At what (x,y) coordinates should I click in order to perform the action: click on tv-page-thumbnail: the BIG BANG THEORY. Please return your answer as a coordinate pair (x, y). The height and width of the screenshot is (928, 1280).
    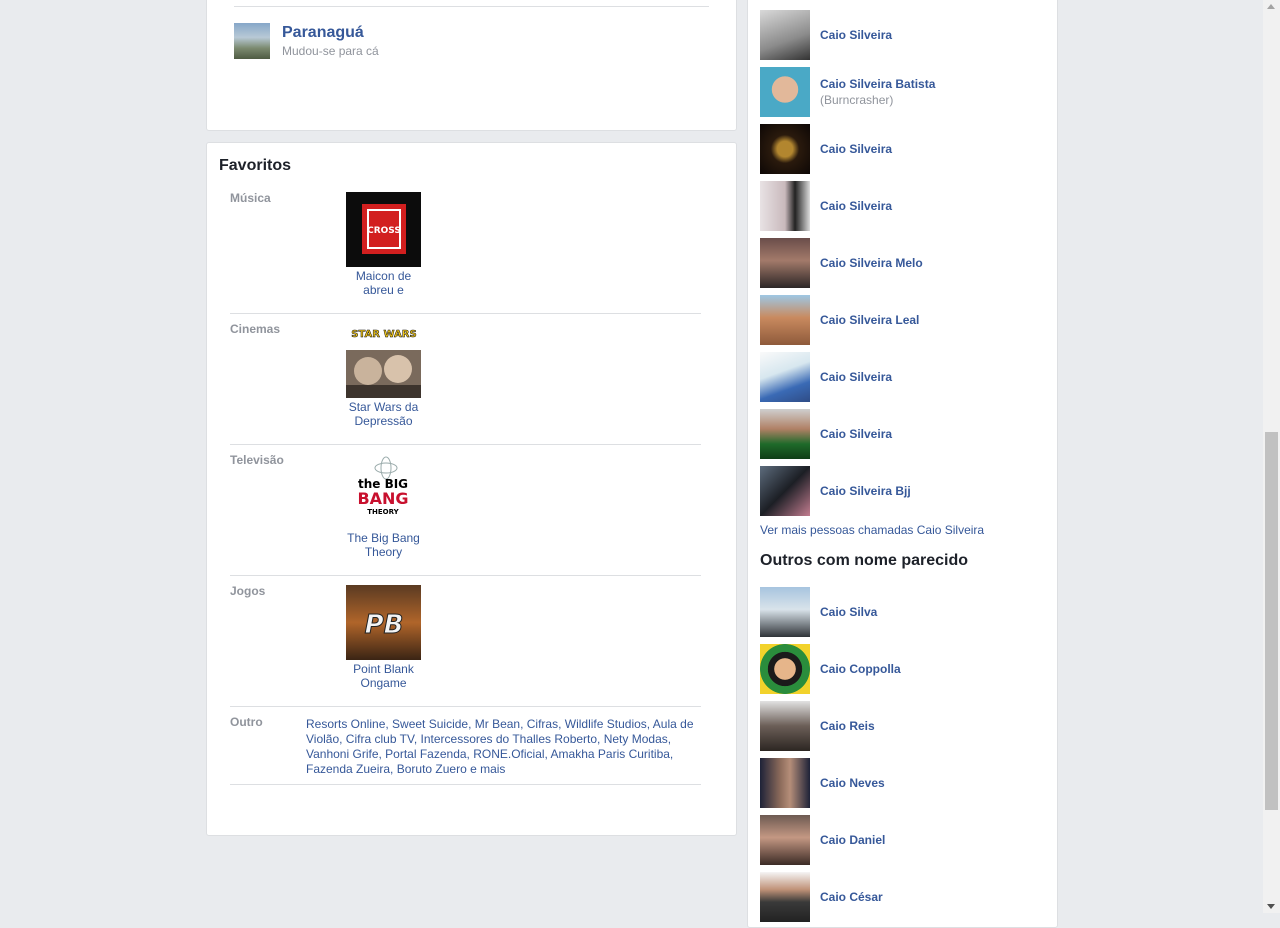
    Looking at the image, I should click on (383, 491).